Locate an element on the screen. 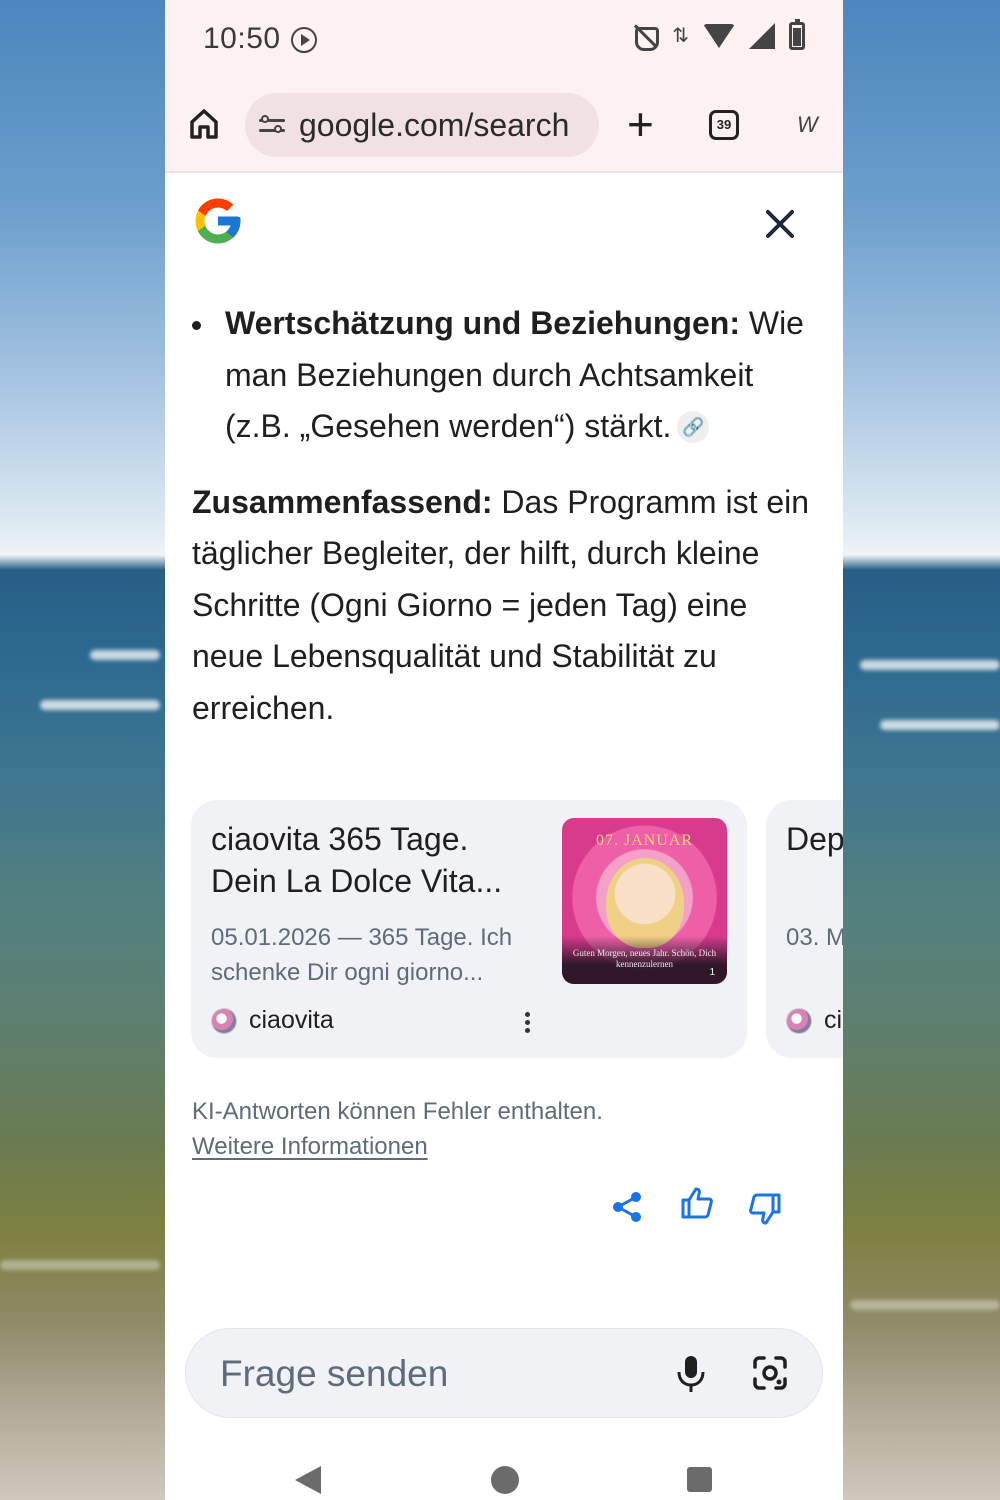 The image size is (1000, 1500). disclaimer-text: KI-Antworten können Fehler enthalten. is located at coordinates (397, 1111).